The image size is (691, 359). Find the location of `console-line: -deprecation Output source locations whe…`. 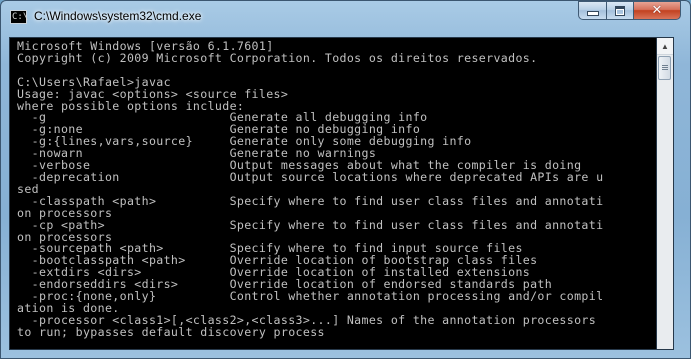

console-line: -deprecation Output source locations whe… is located at coordinates (310, 176).